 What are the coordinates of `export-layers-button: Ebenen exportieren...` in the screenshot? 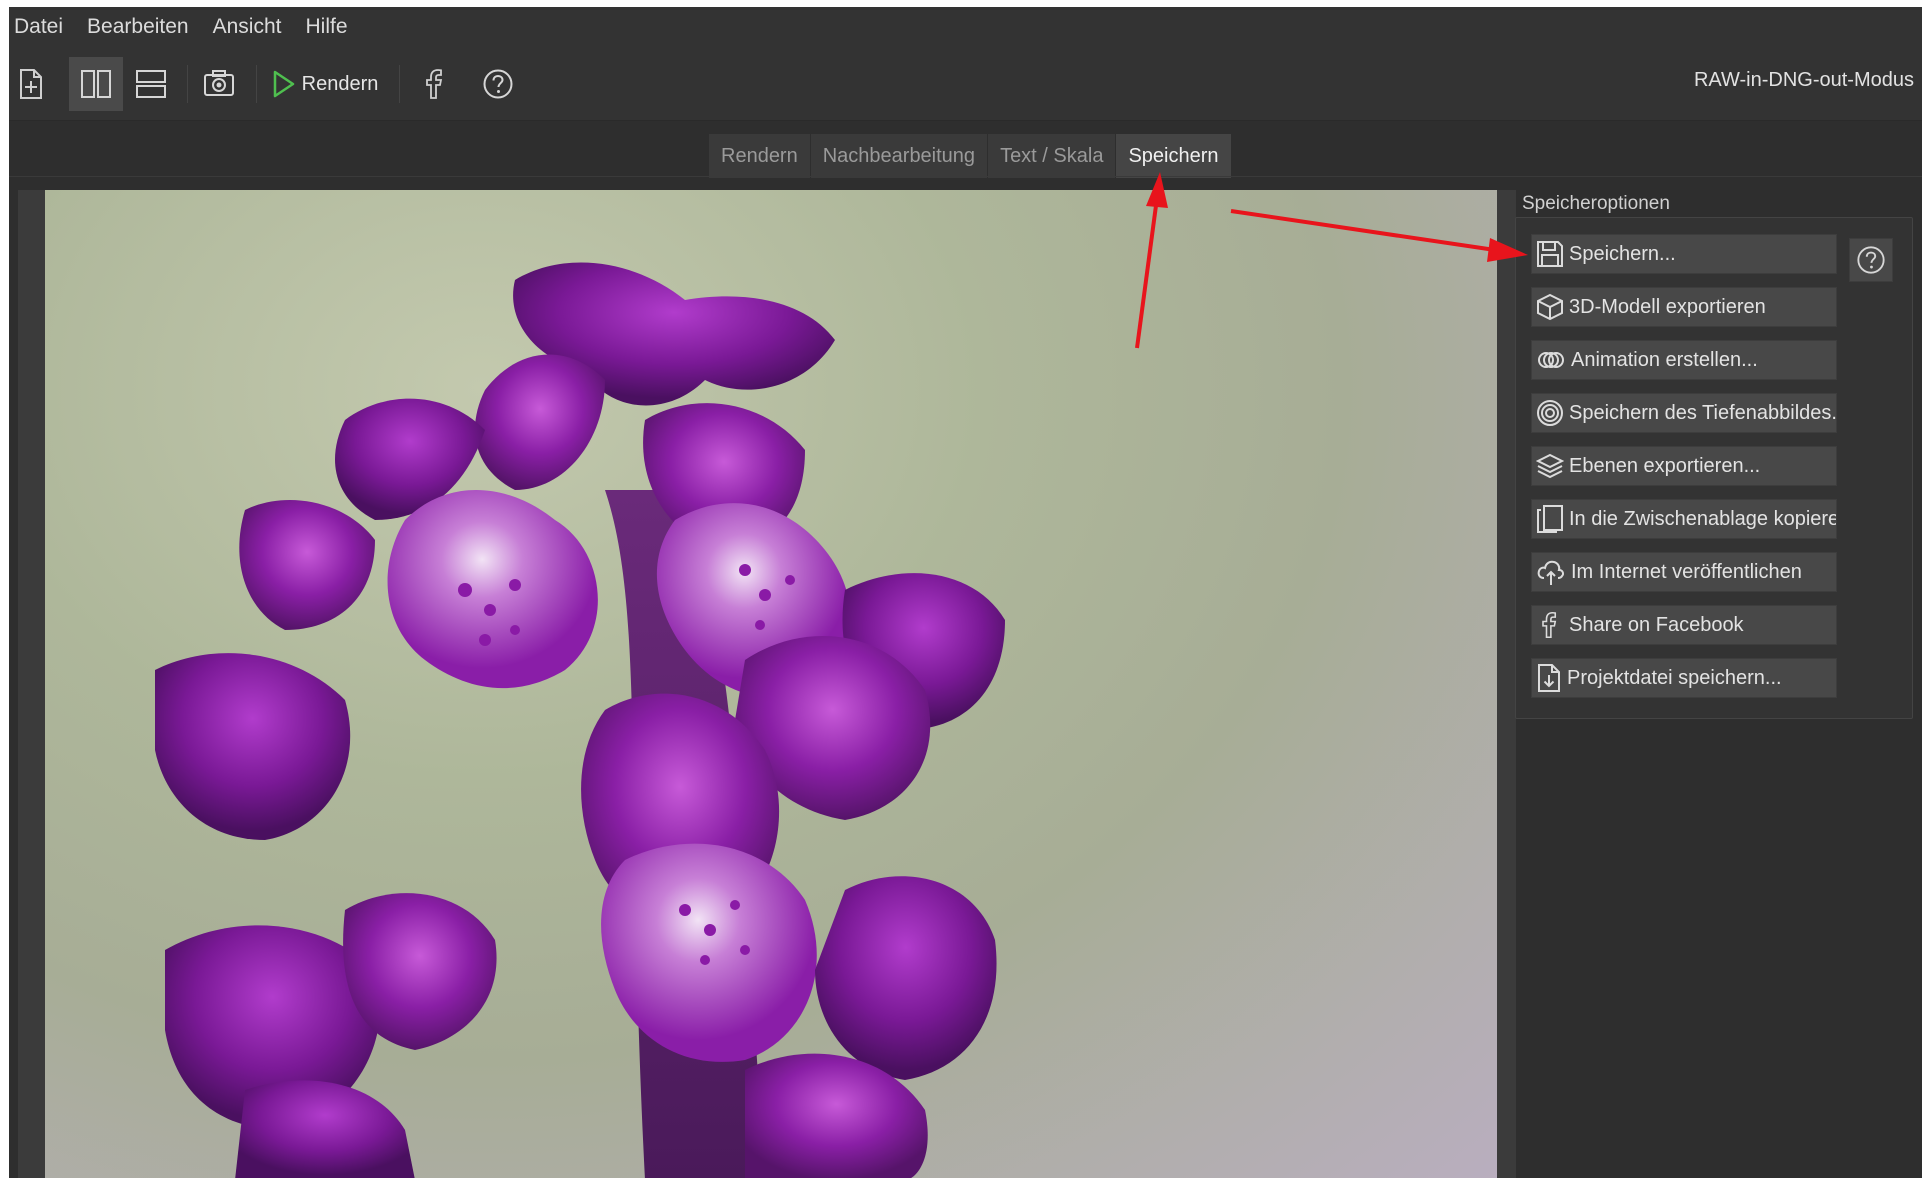 It's located at (1684, 466).